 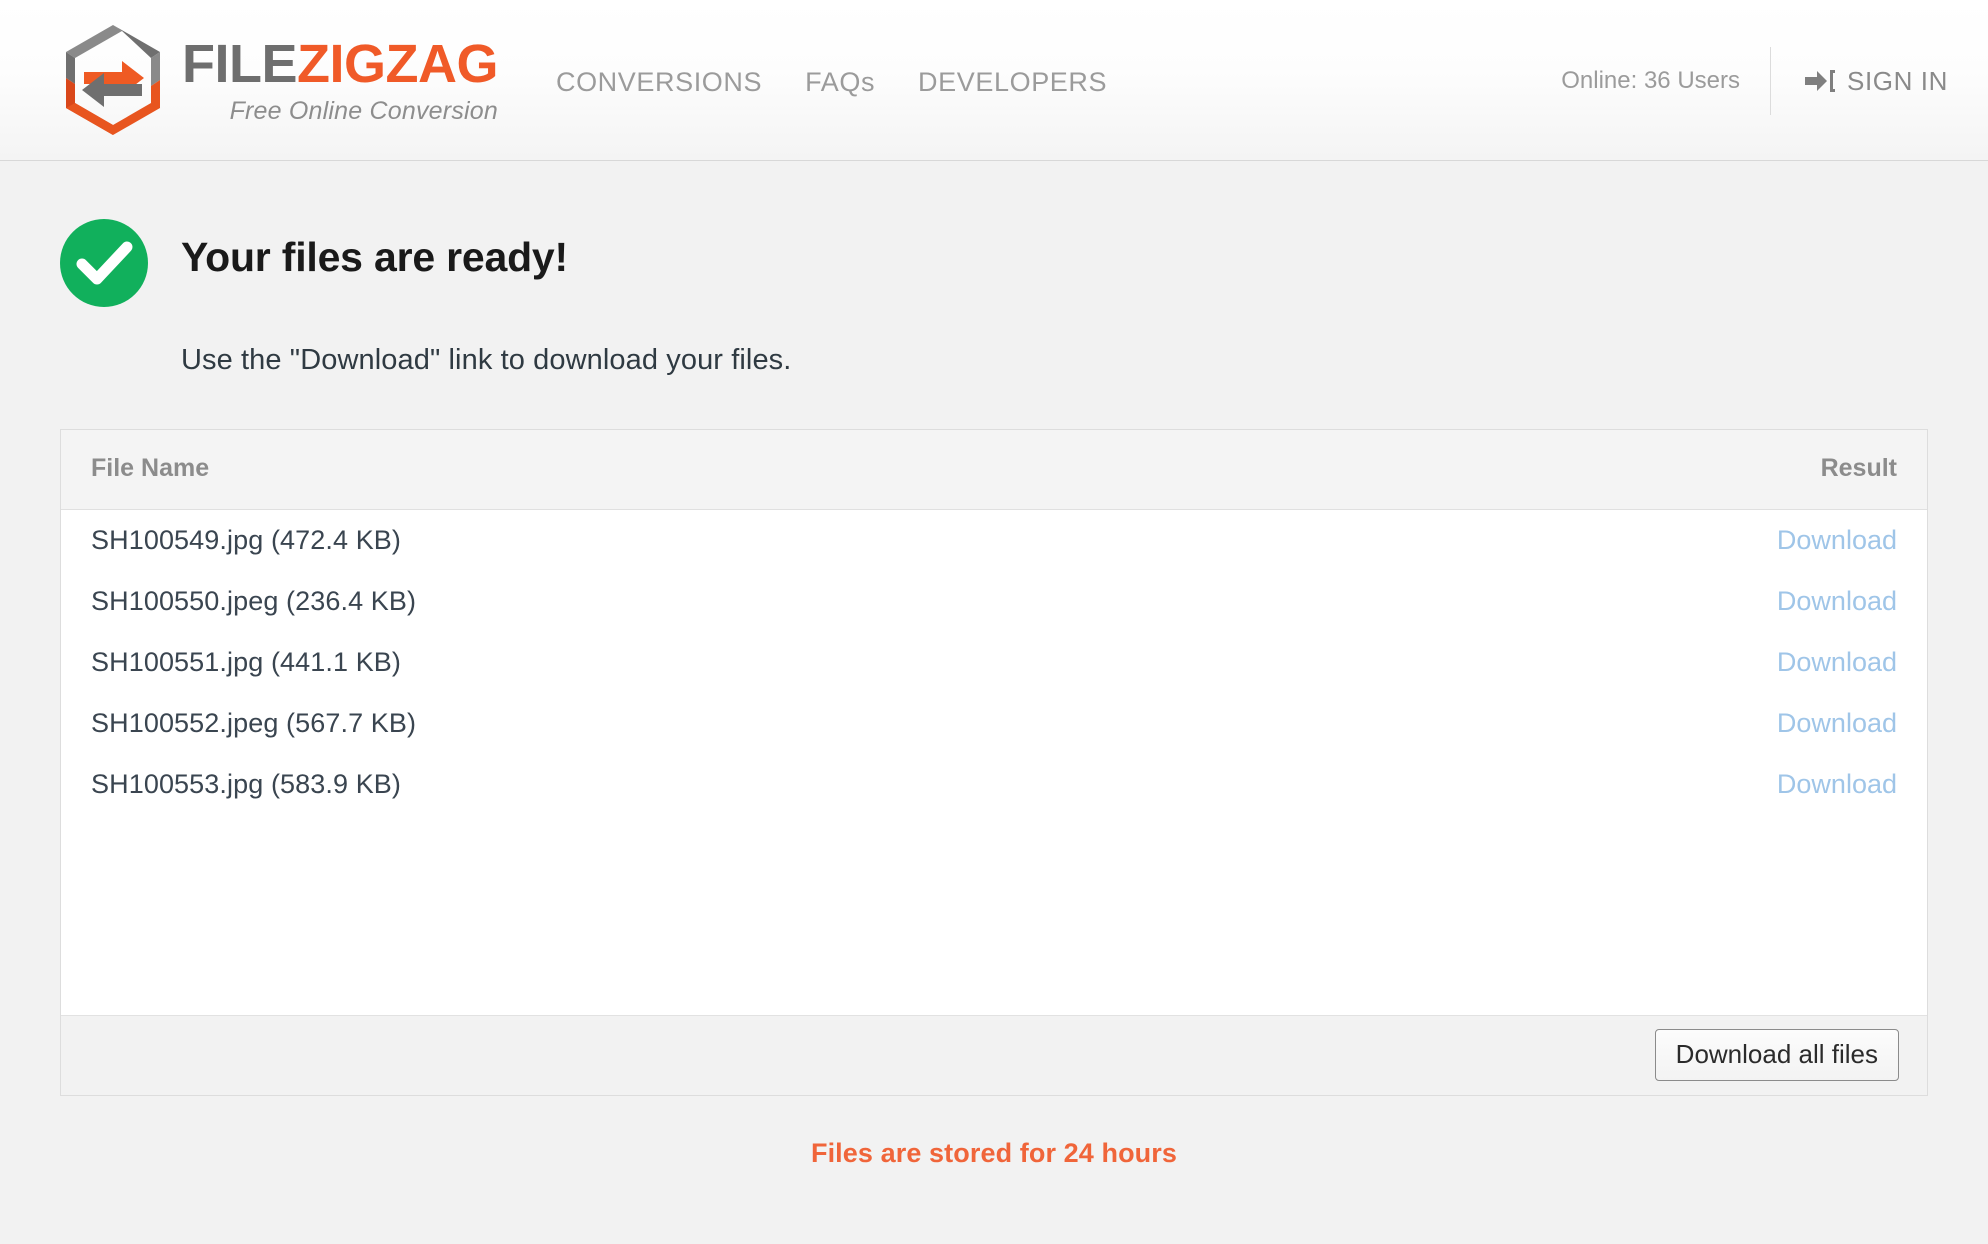 What do you see at coordinates (397, 63) in the screenshot?
I see `brand-wordmark-zigzag: ZIGZAG` at bounding box center [397, 63].